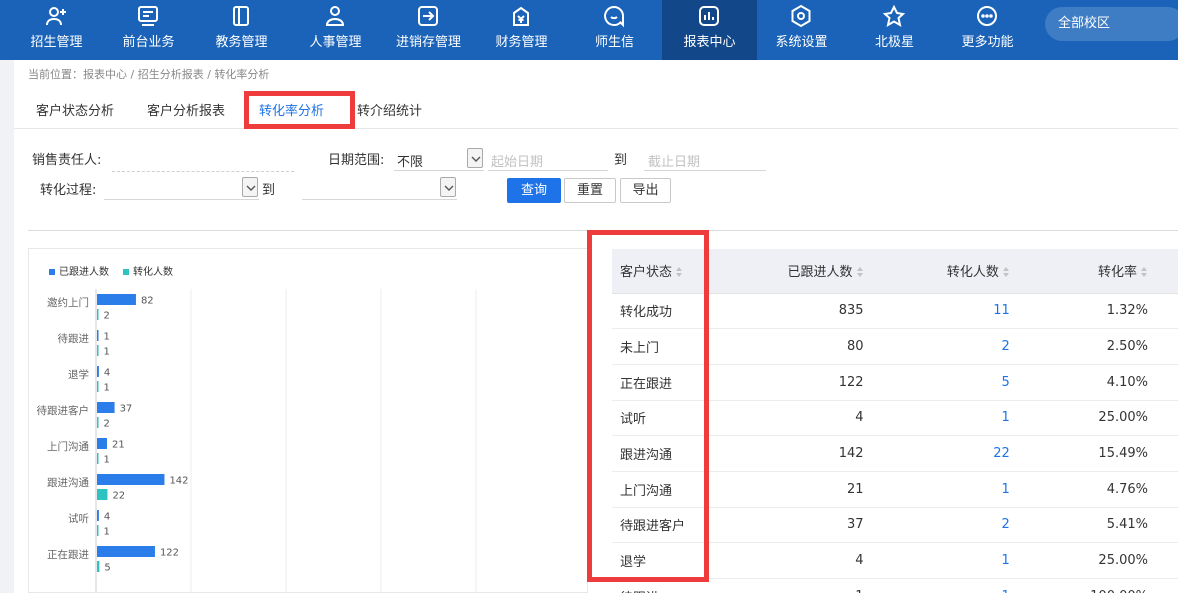 This screenshot has height=593, width=1178. Describe the element at coordinates (1108, 489) in the screenshot. I see `table-cell: 4.76%` at that location.